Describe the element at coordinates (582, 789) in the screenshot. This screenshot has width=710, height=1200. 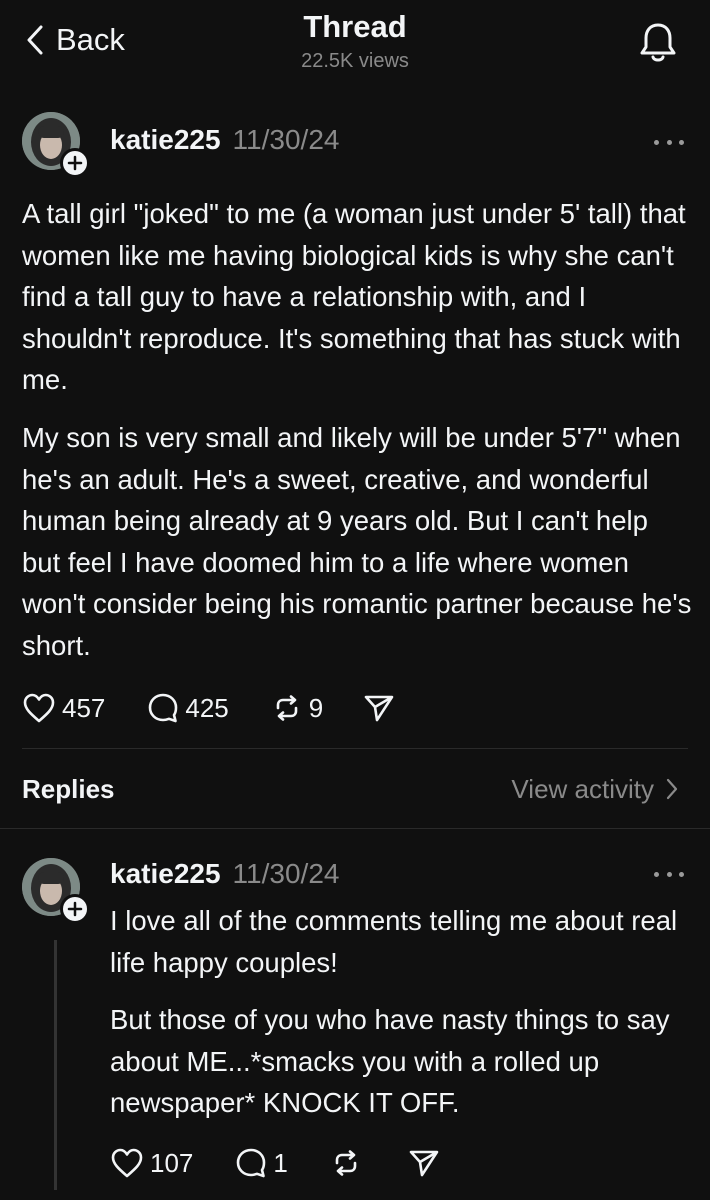
I see `view-activity-label: View activity` at that location.